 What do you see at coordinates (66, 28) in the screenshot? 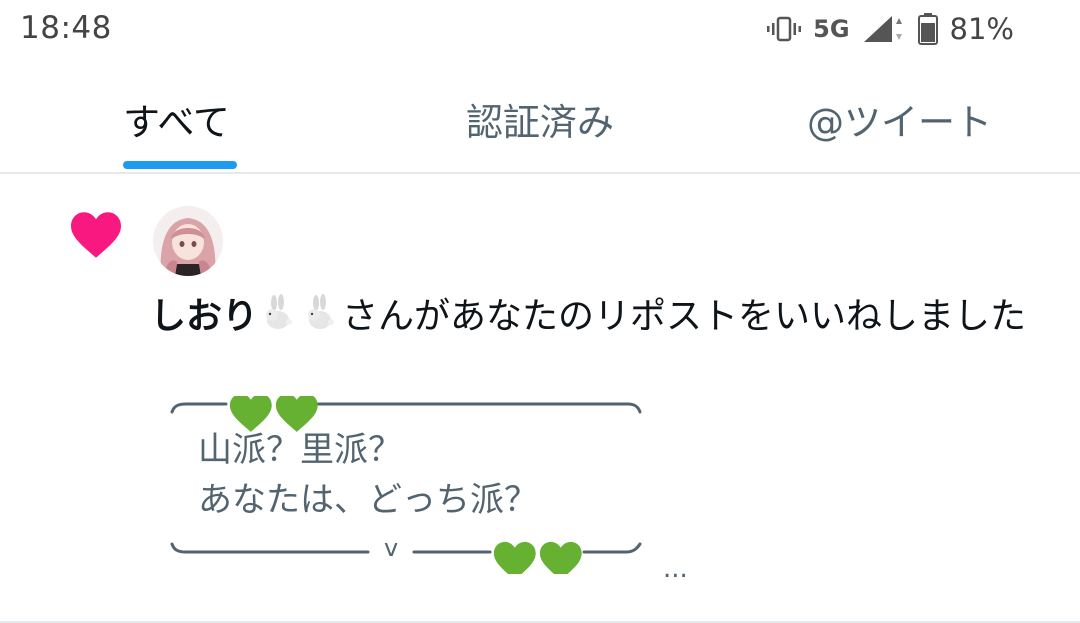
I see `status-time: 18:48` at bounding box center [66, 28].